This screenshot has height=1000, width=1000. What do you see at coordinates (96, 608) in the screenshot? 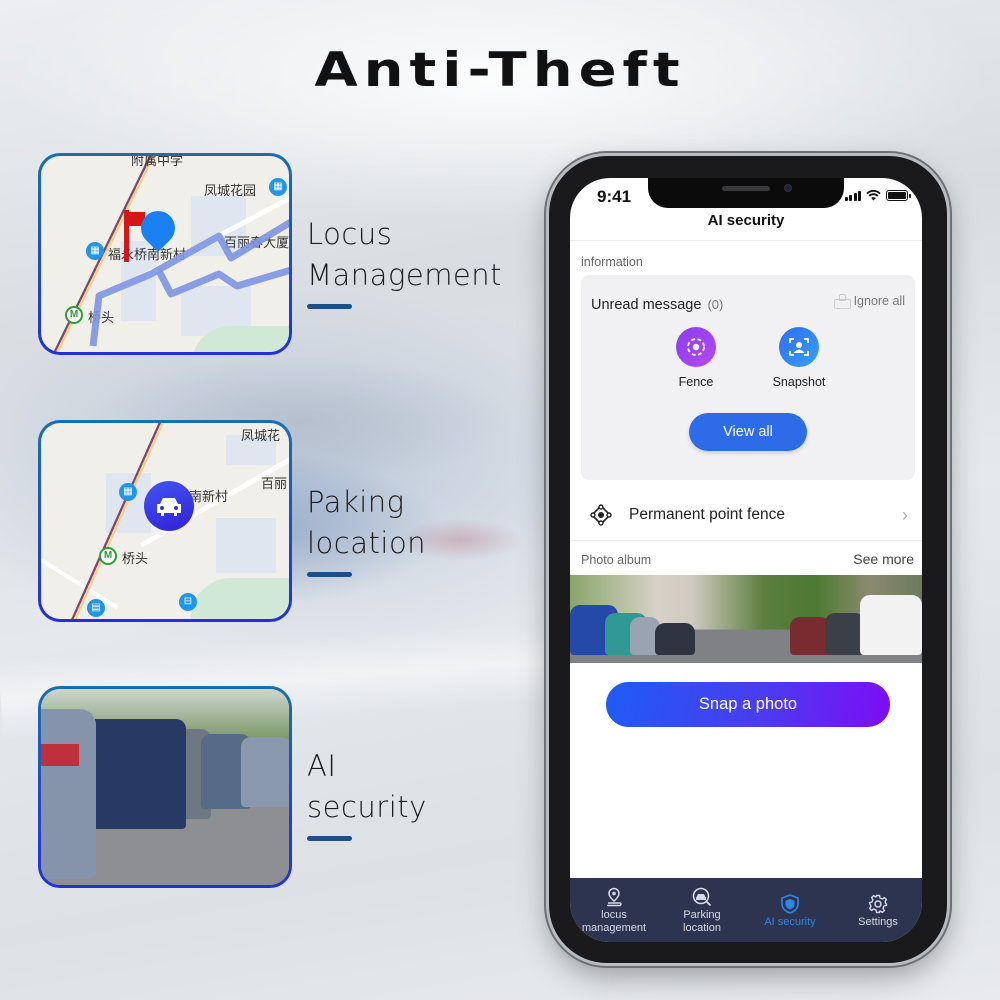
I see `poi-office-icon: ▤` at bounding box center [96, 608].